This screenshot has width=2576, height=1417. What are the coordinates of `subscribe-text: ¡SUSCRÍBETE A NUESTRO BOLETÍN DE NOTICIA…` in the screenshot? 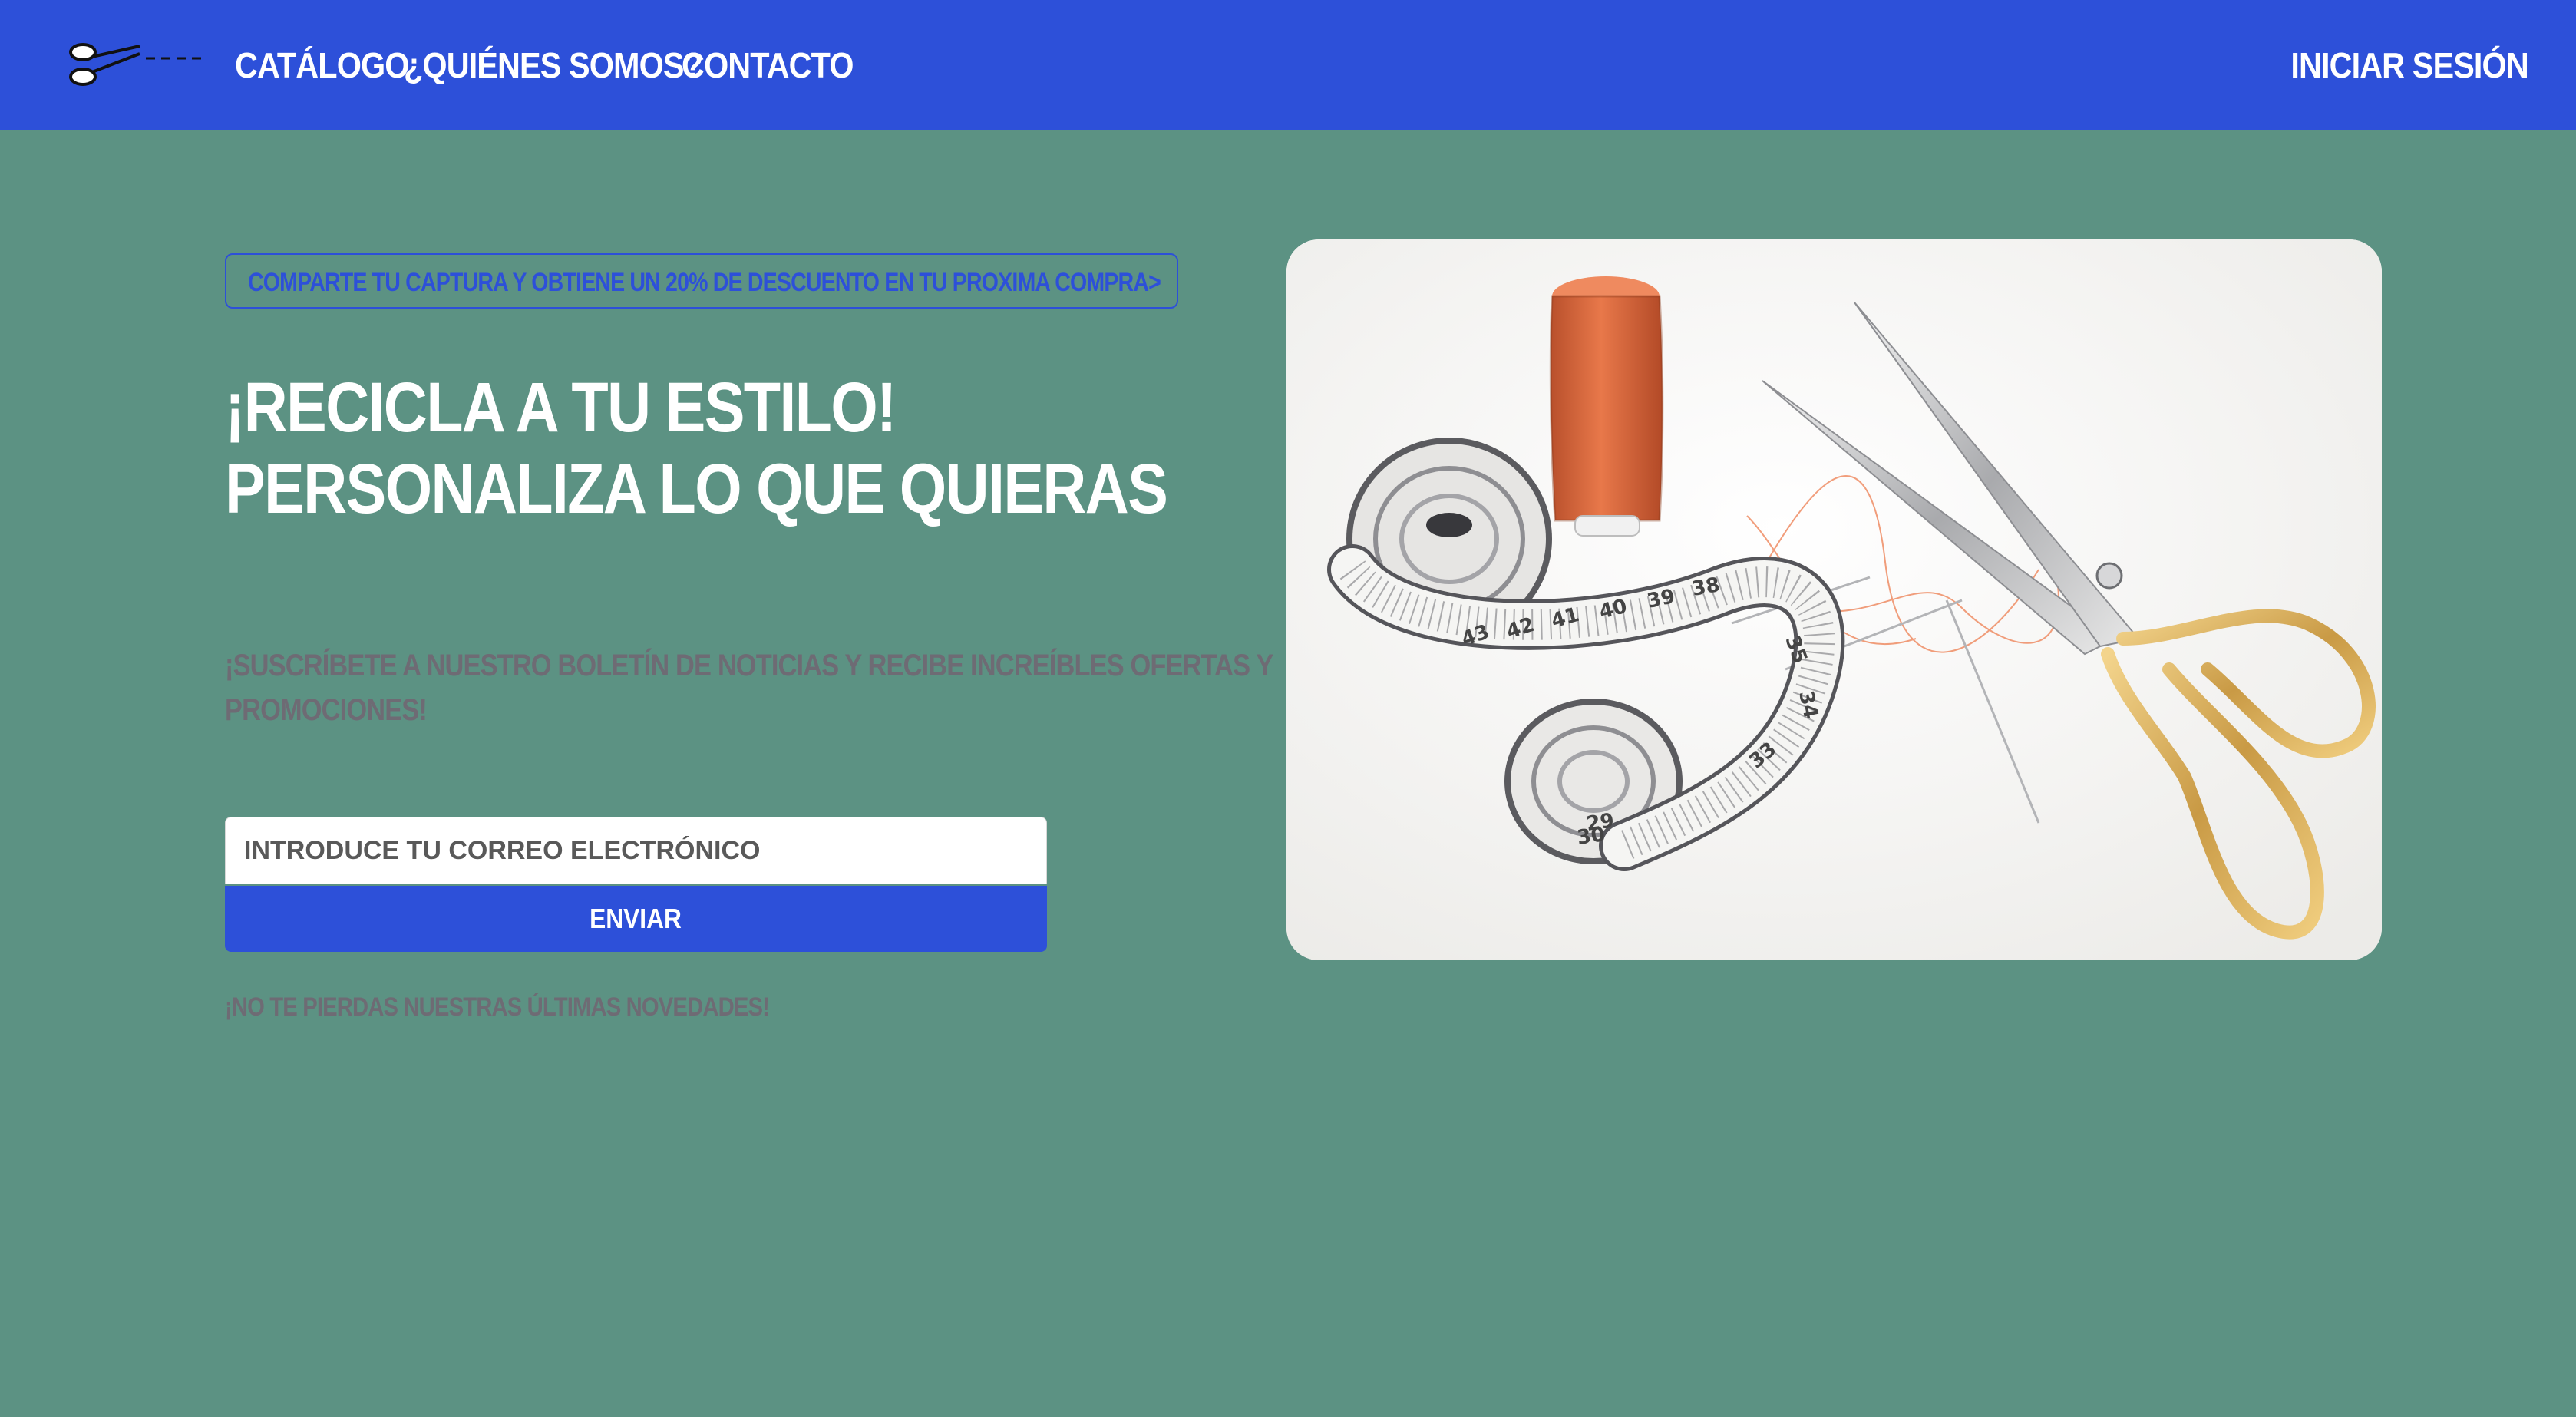 It's located at (835, 687).